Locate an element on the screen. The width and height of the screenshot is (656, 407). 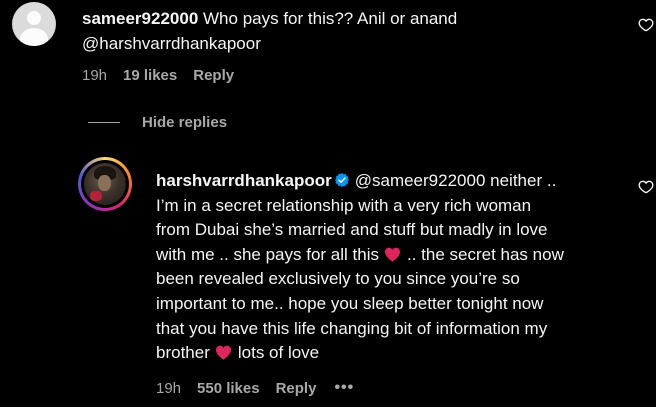
reply-time: 19h is located at coordinates (168, 388).